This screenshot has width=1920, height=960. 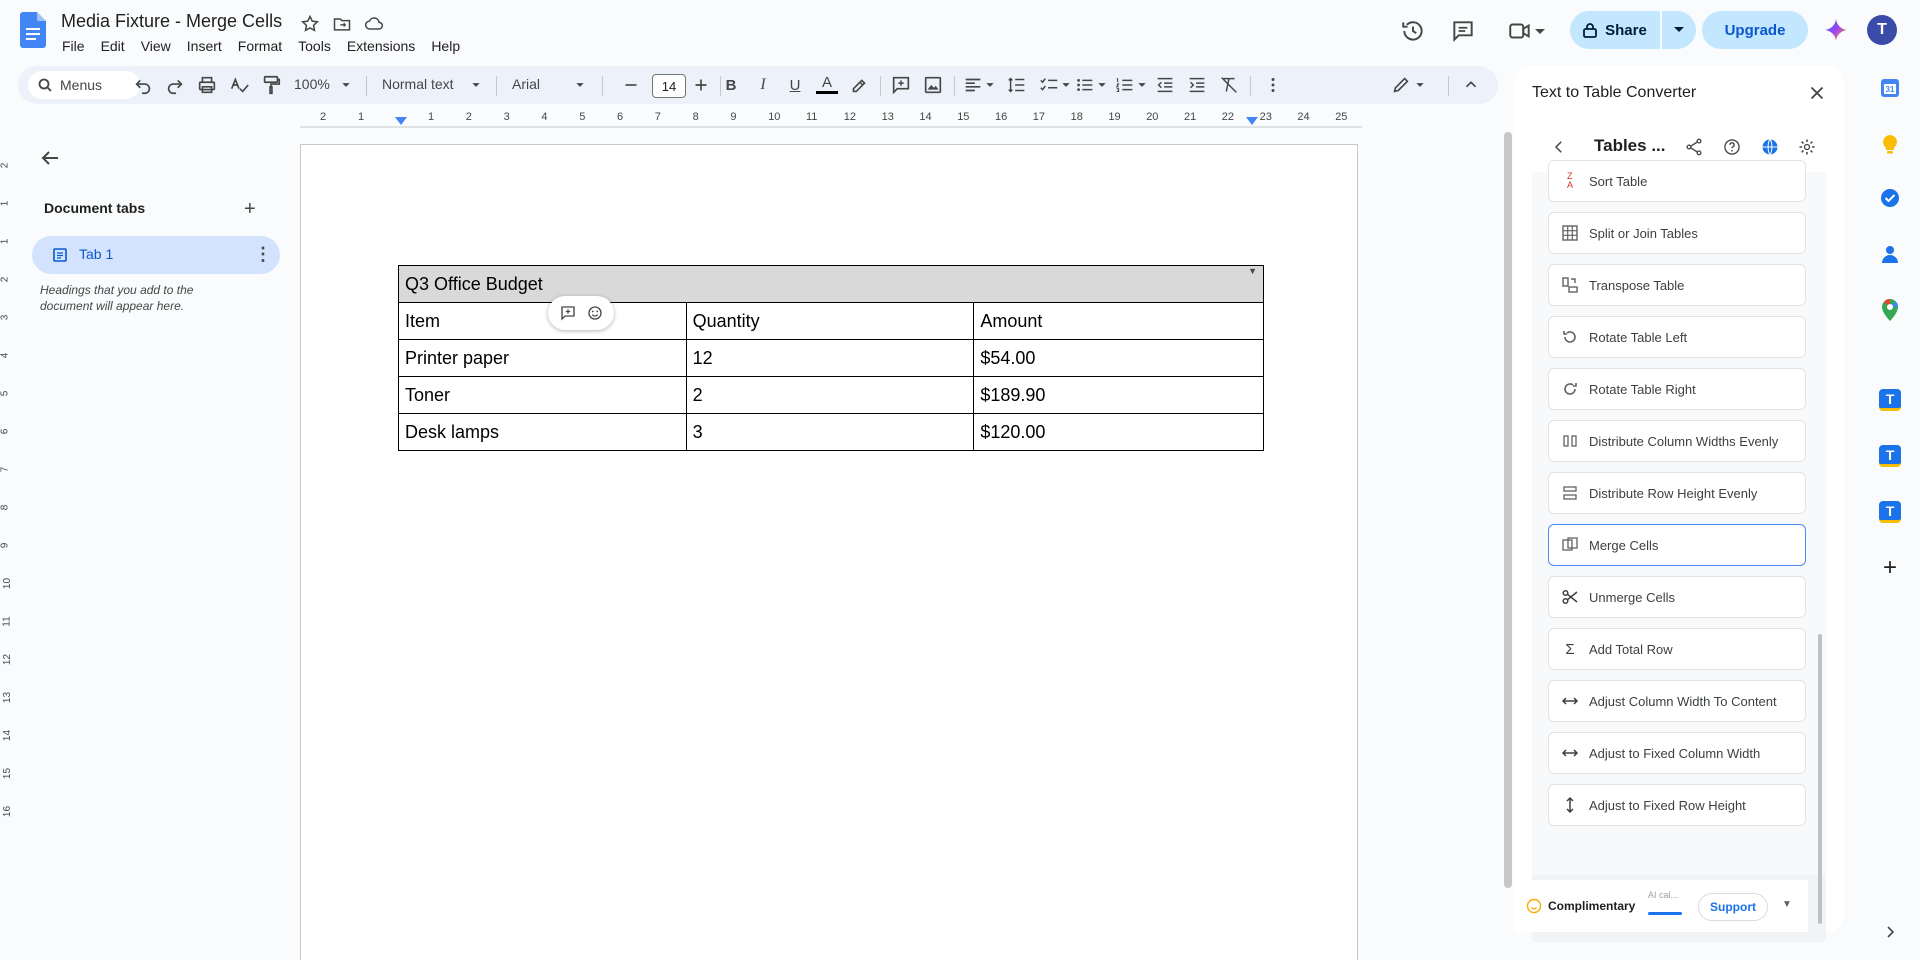 What do you see at coordinates (1102, 85) in the screenshot?
I see `bullet-chevron-down-icon` at bounding box center [1102, 85].